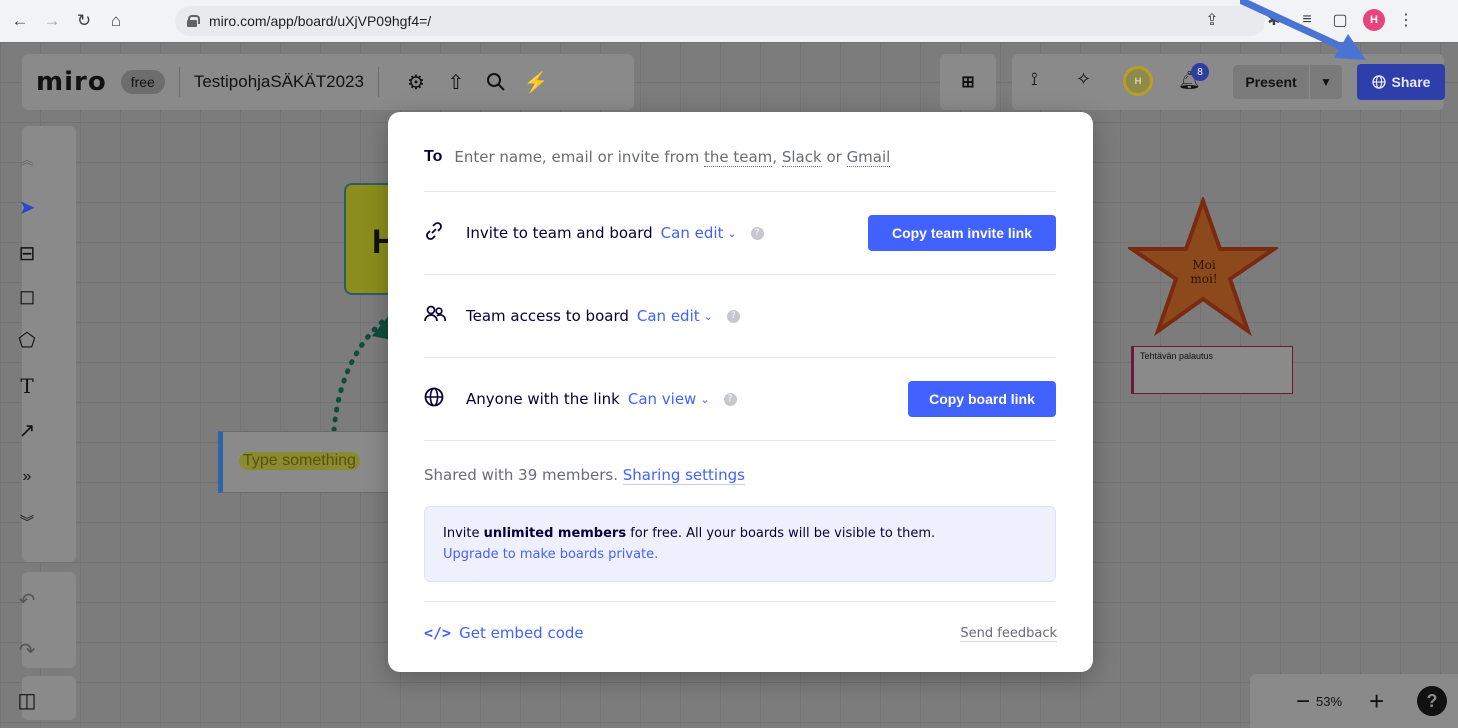 The height and width of the screenshot is (728, 1458). I want to click on team-access-label: Team access to board, so click(547, 316).